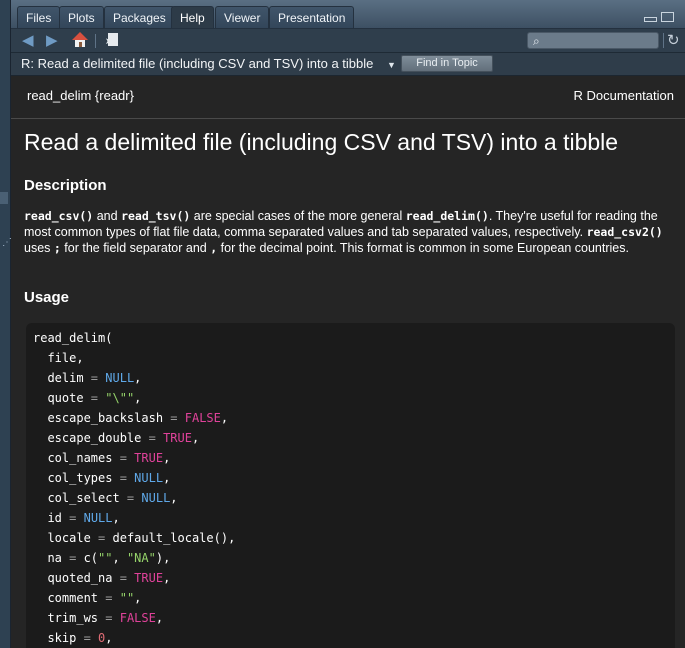  I want to click on chevron-down-icon: ▼, so click(391, 65).